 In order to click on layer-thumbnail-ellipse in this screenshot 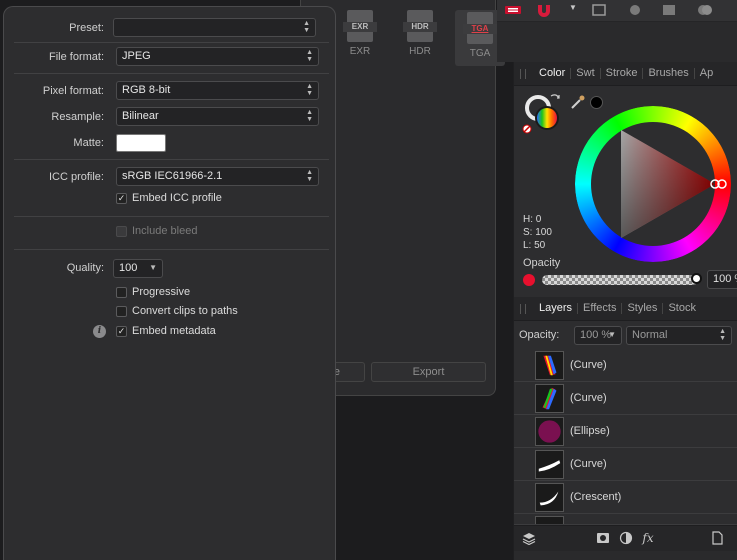, I will do `click(549, 431)`.